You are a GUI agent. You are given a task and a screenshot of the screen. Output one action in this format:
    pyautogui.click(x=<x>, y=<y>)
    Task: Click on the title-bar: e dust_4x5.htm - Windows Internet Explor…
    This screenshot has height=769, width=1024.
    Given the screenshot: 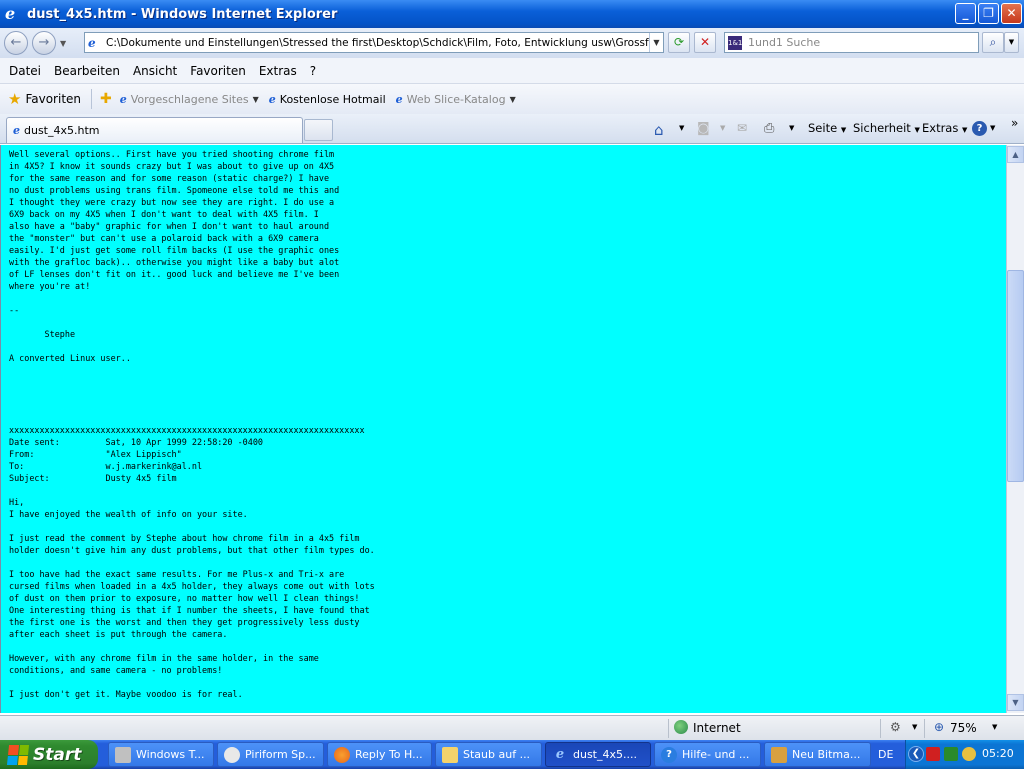 What is the action you would take?
    pyautogui.click(x=512, y=14)
    